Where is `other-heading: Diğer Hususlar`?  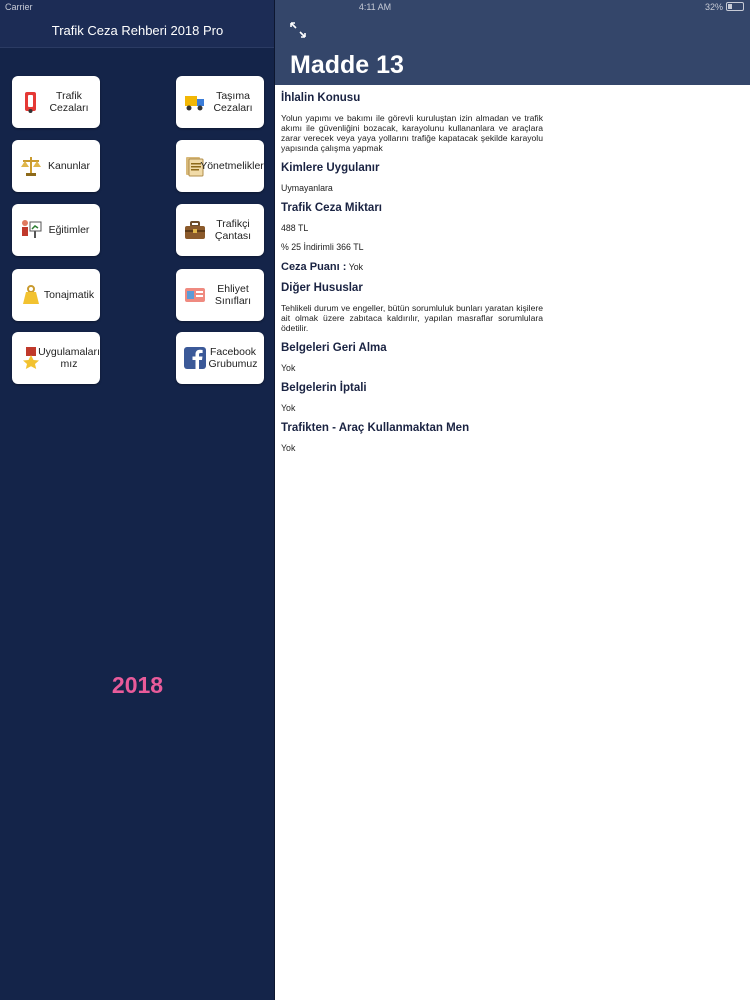 other-heading: Diğer Hususlar is located at coordinates (322, 288).